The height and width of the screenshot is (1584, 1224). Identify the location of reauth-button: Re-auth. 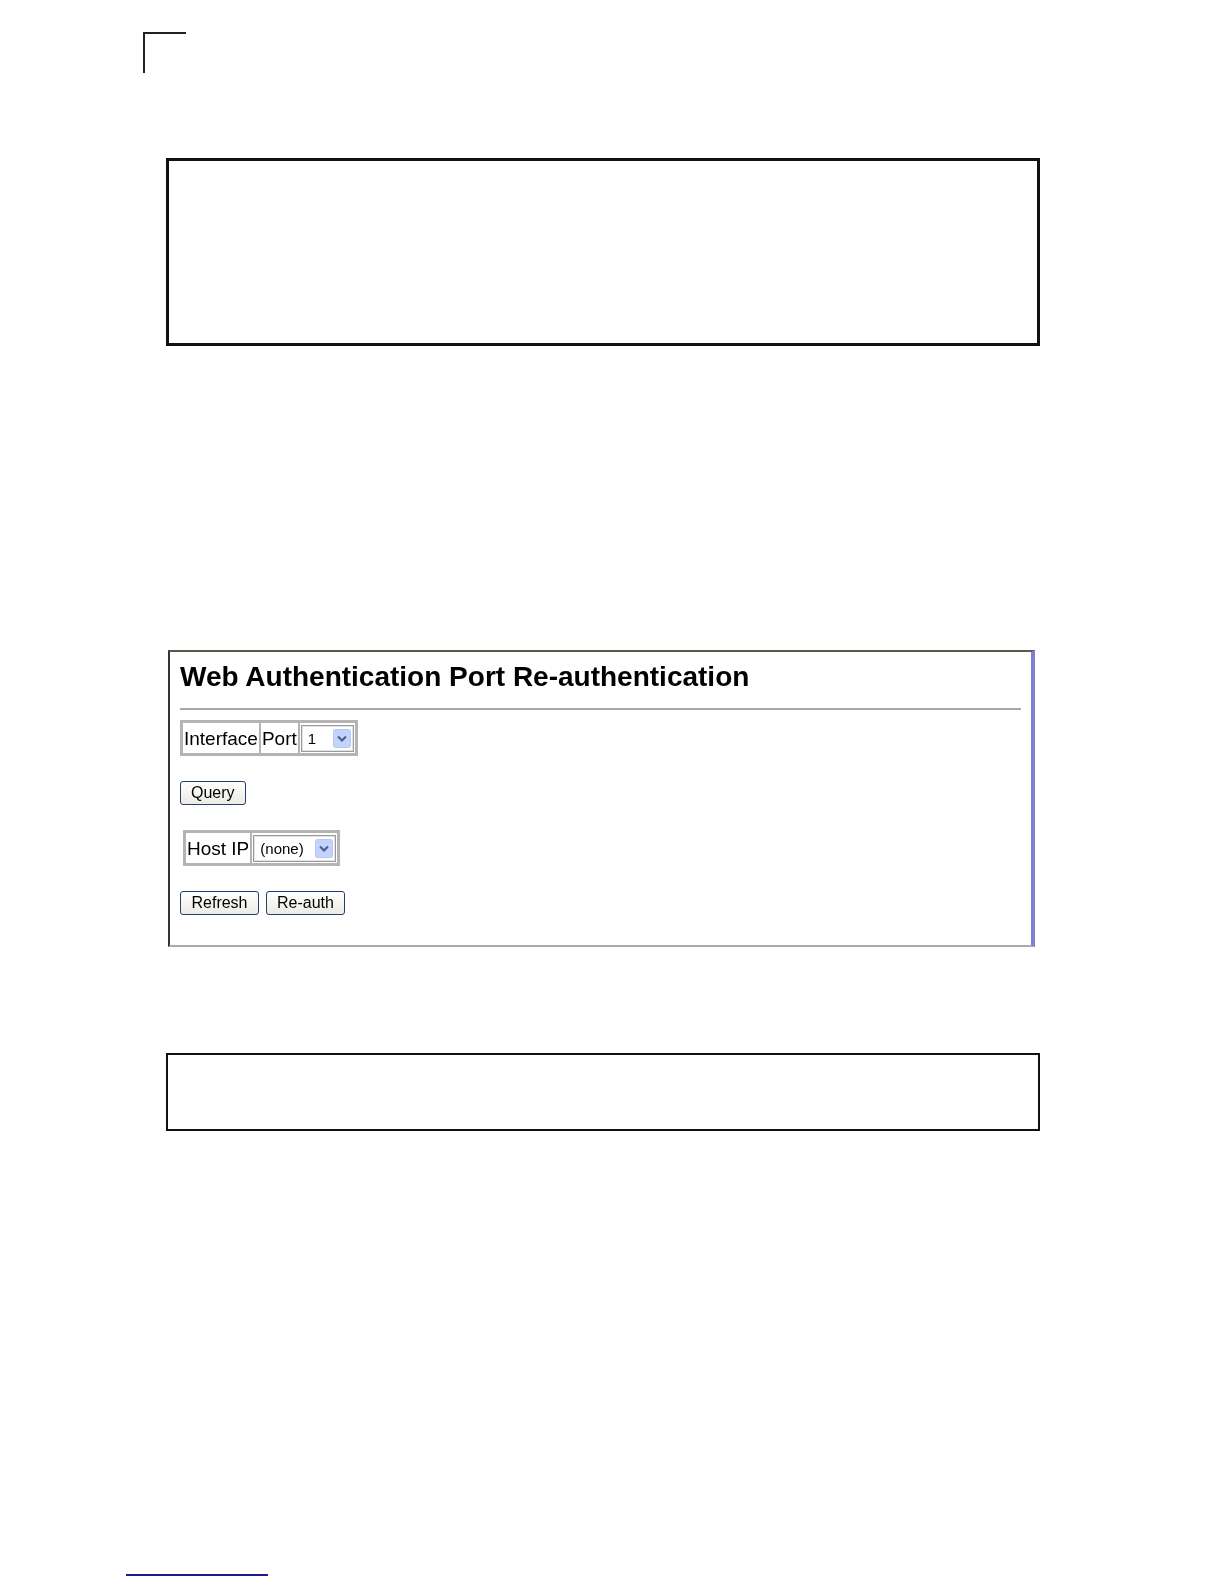
(305, 903).